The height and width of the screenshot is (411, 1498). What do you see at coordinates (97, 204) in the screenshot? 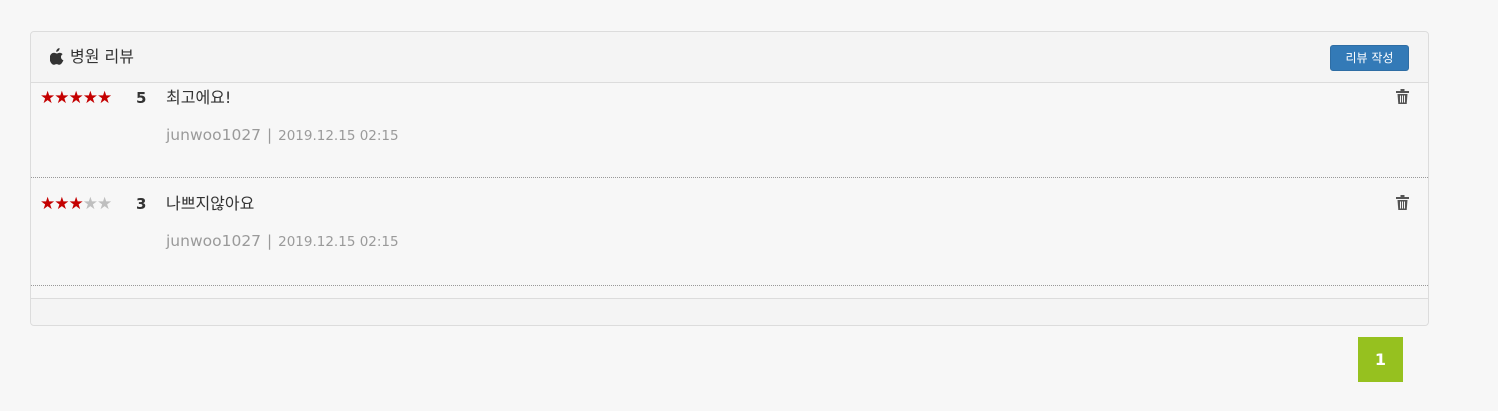
I see `empty-stars: ★★` at bounding box center [97, 204].